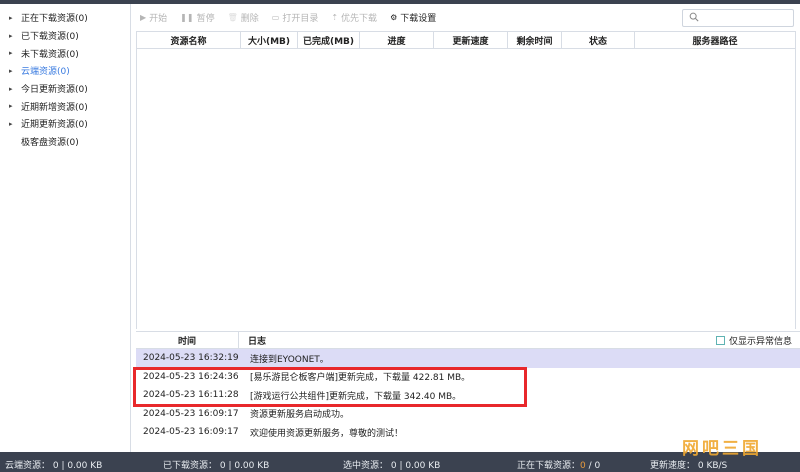 The width and height of the screenshot is (800, 472). I want to click on sidebar-item-label: 已下载资源(0), so click(50, 37).